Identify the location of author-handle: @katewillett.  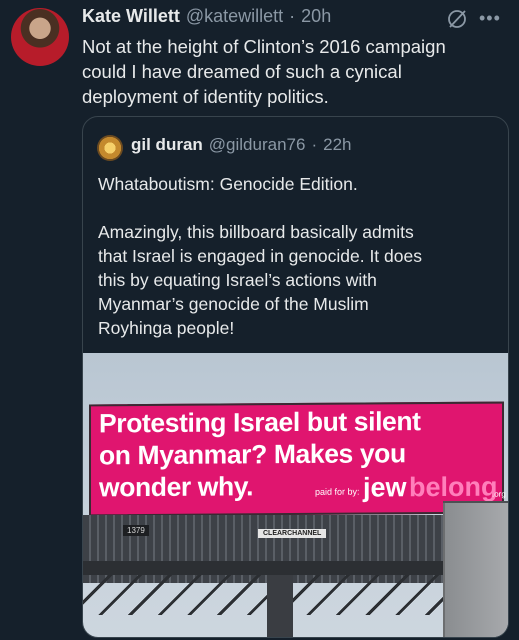
(234, 16).